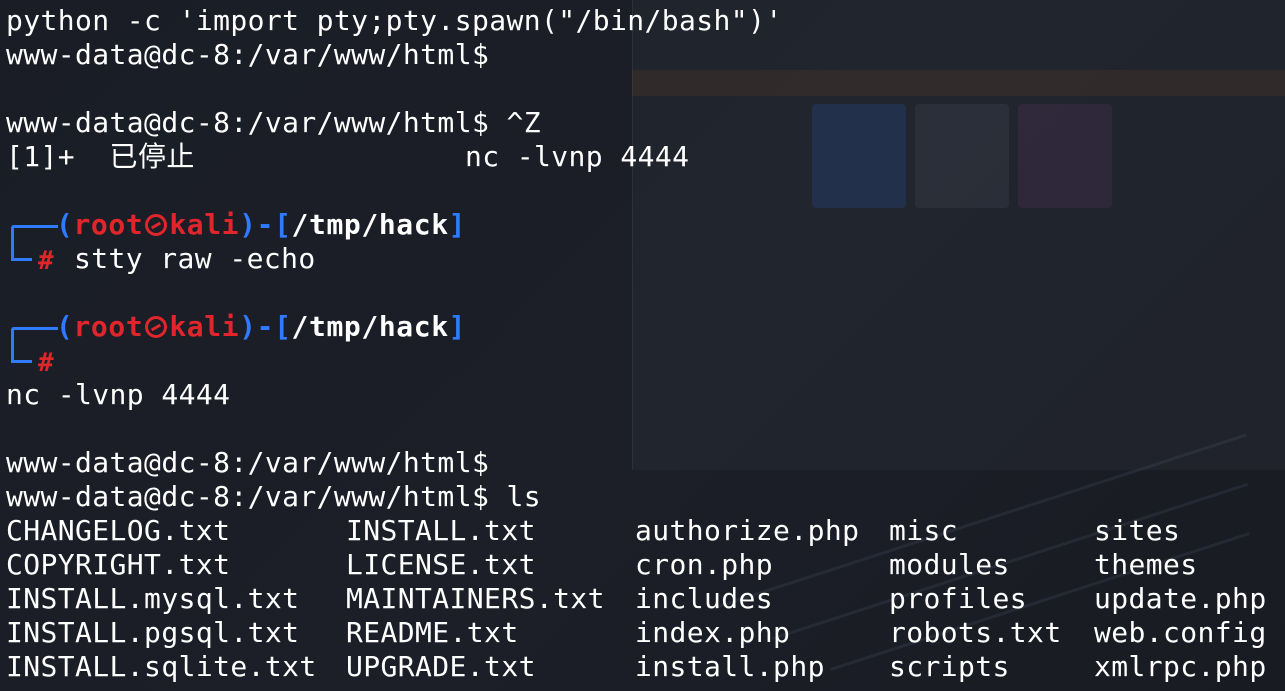 The width and height of the screenshot is (1285, 691). Describe the element at coordinates (1180, 632) in the screenshot. I see `ls-entry: web.config` at that location.